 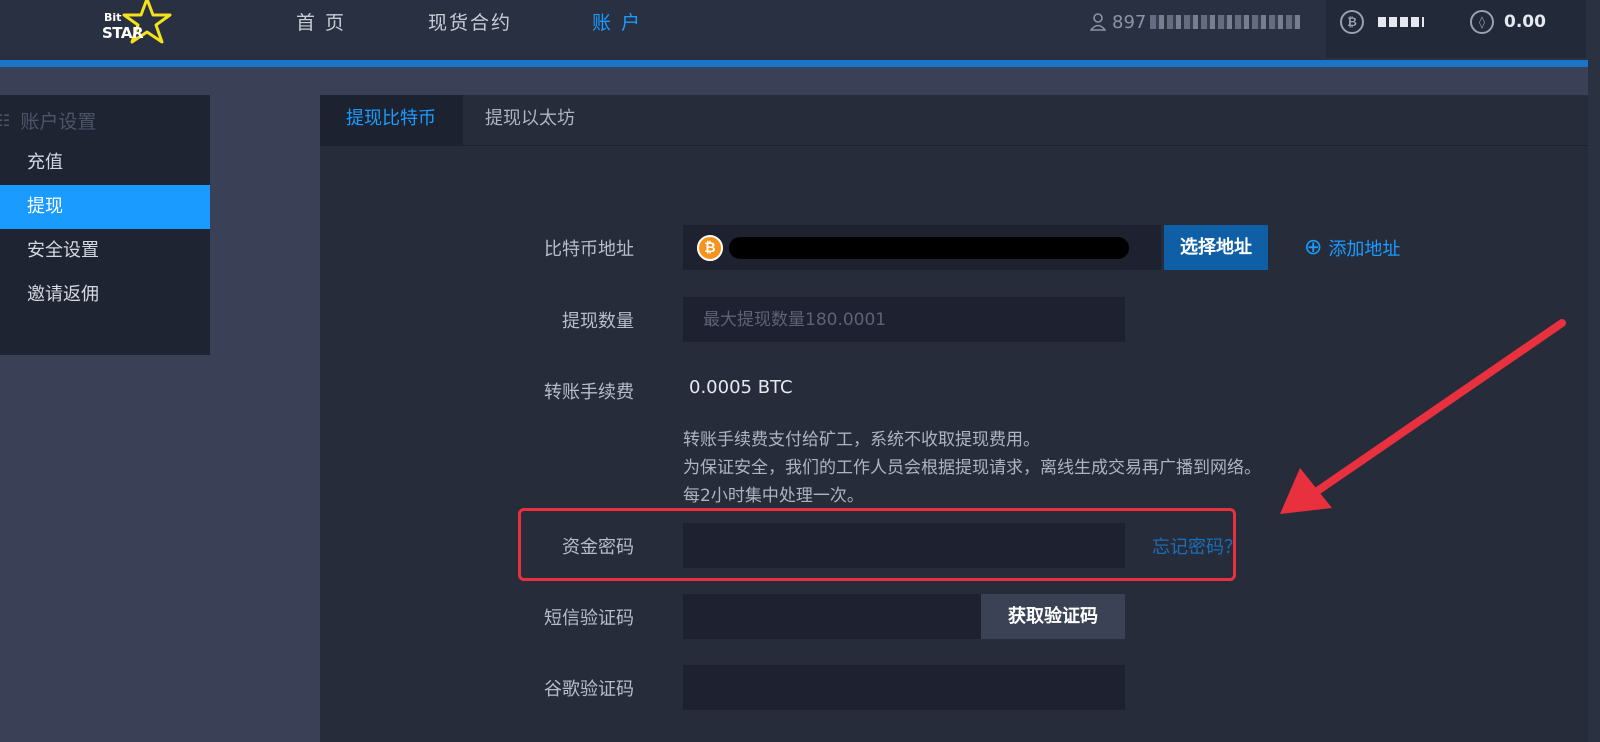 What do you see at coordinates (538, 120) in the screenshot?
I see `tab-withdraw-eth: 提现以太坊` at bounding box center [538, 120].